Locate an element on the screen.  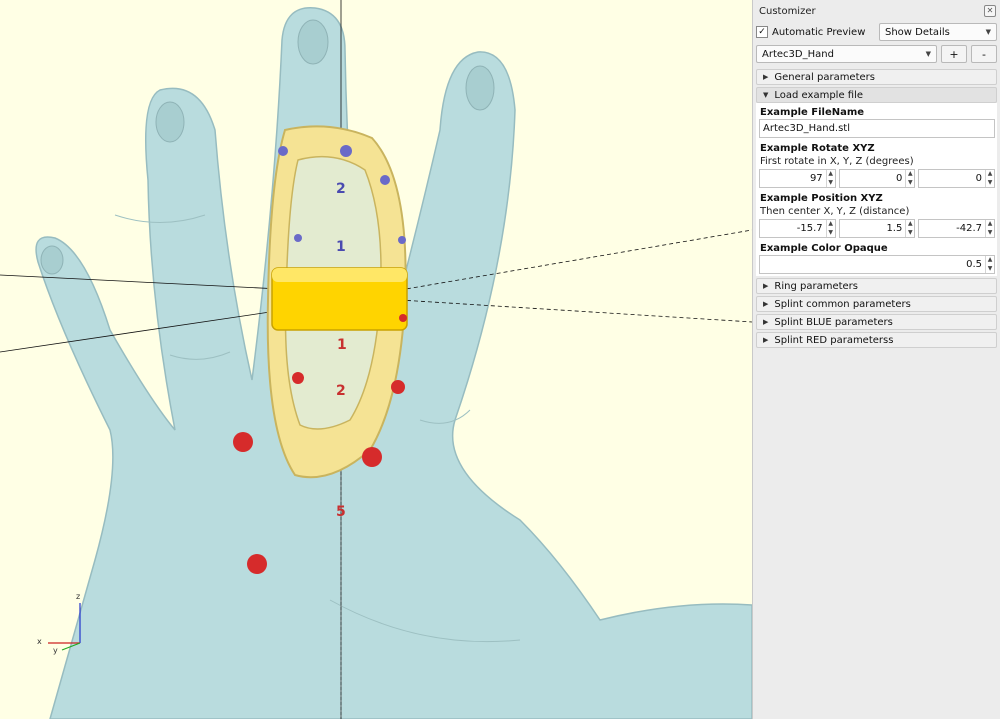
axis-gizmo: z x y is located at coordinates (59, 623).